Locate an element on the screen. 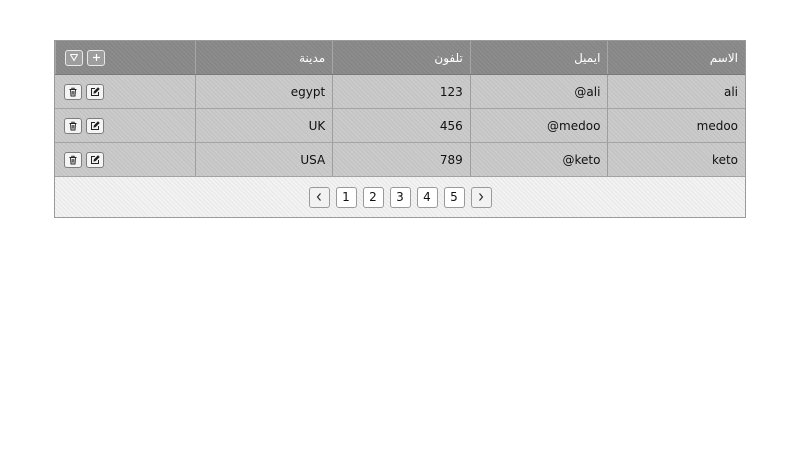 This screenshot has width=800, height=450. cell-name: keto is located at coordinates (676, 159).